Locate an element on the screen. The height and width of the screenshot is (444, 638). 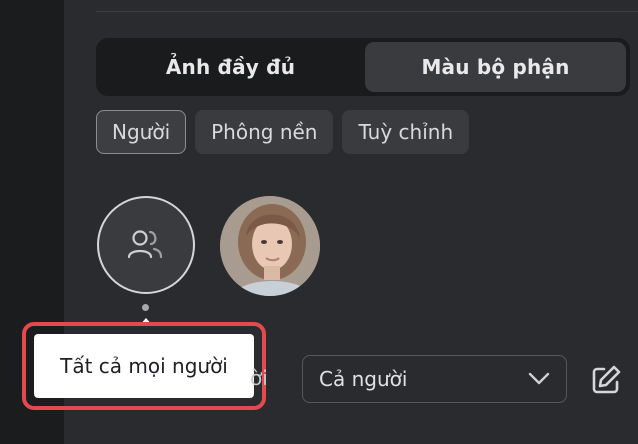
edit-button is located at coordinates (606, 380).